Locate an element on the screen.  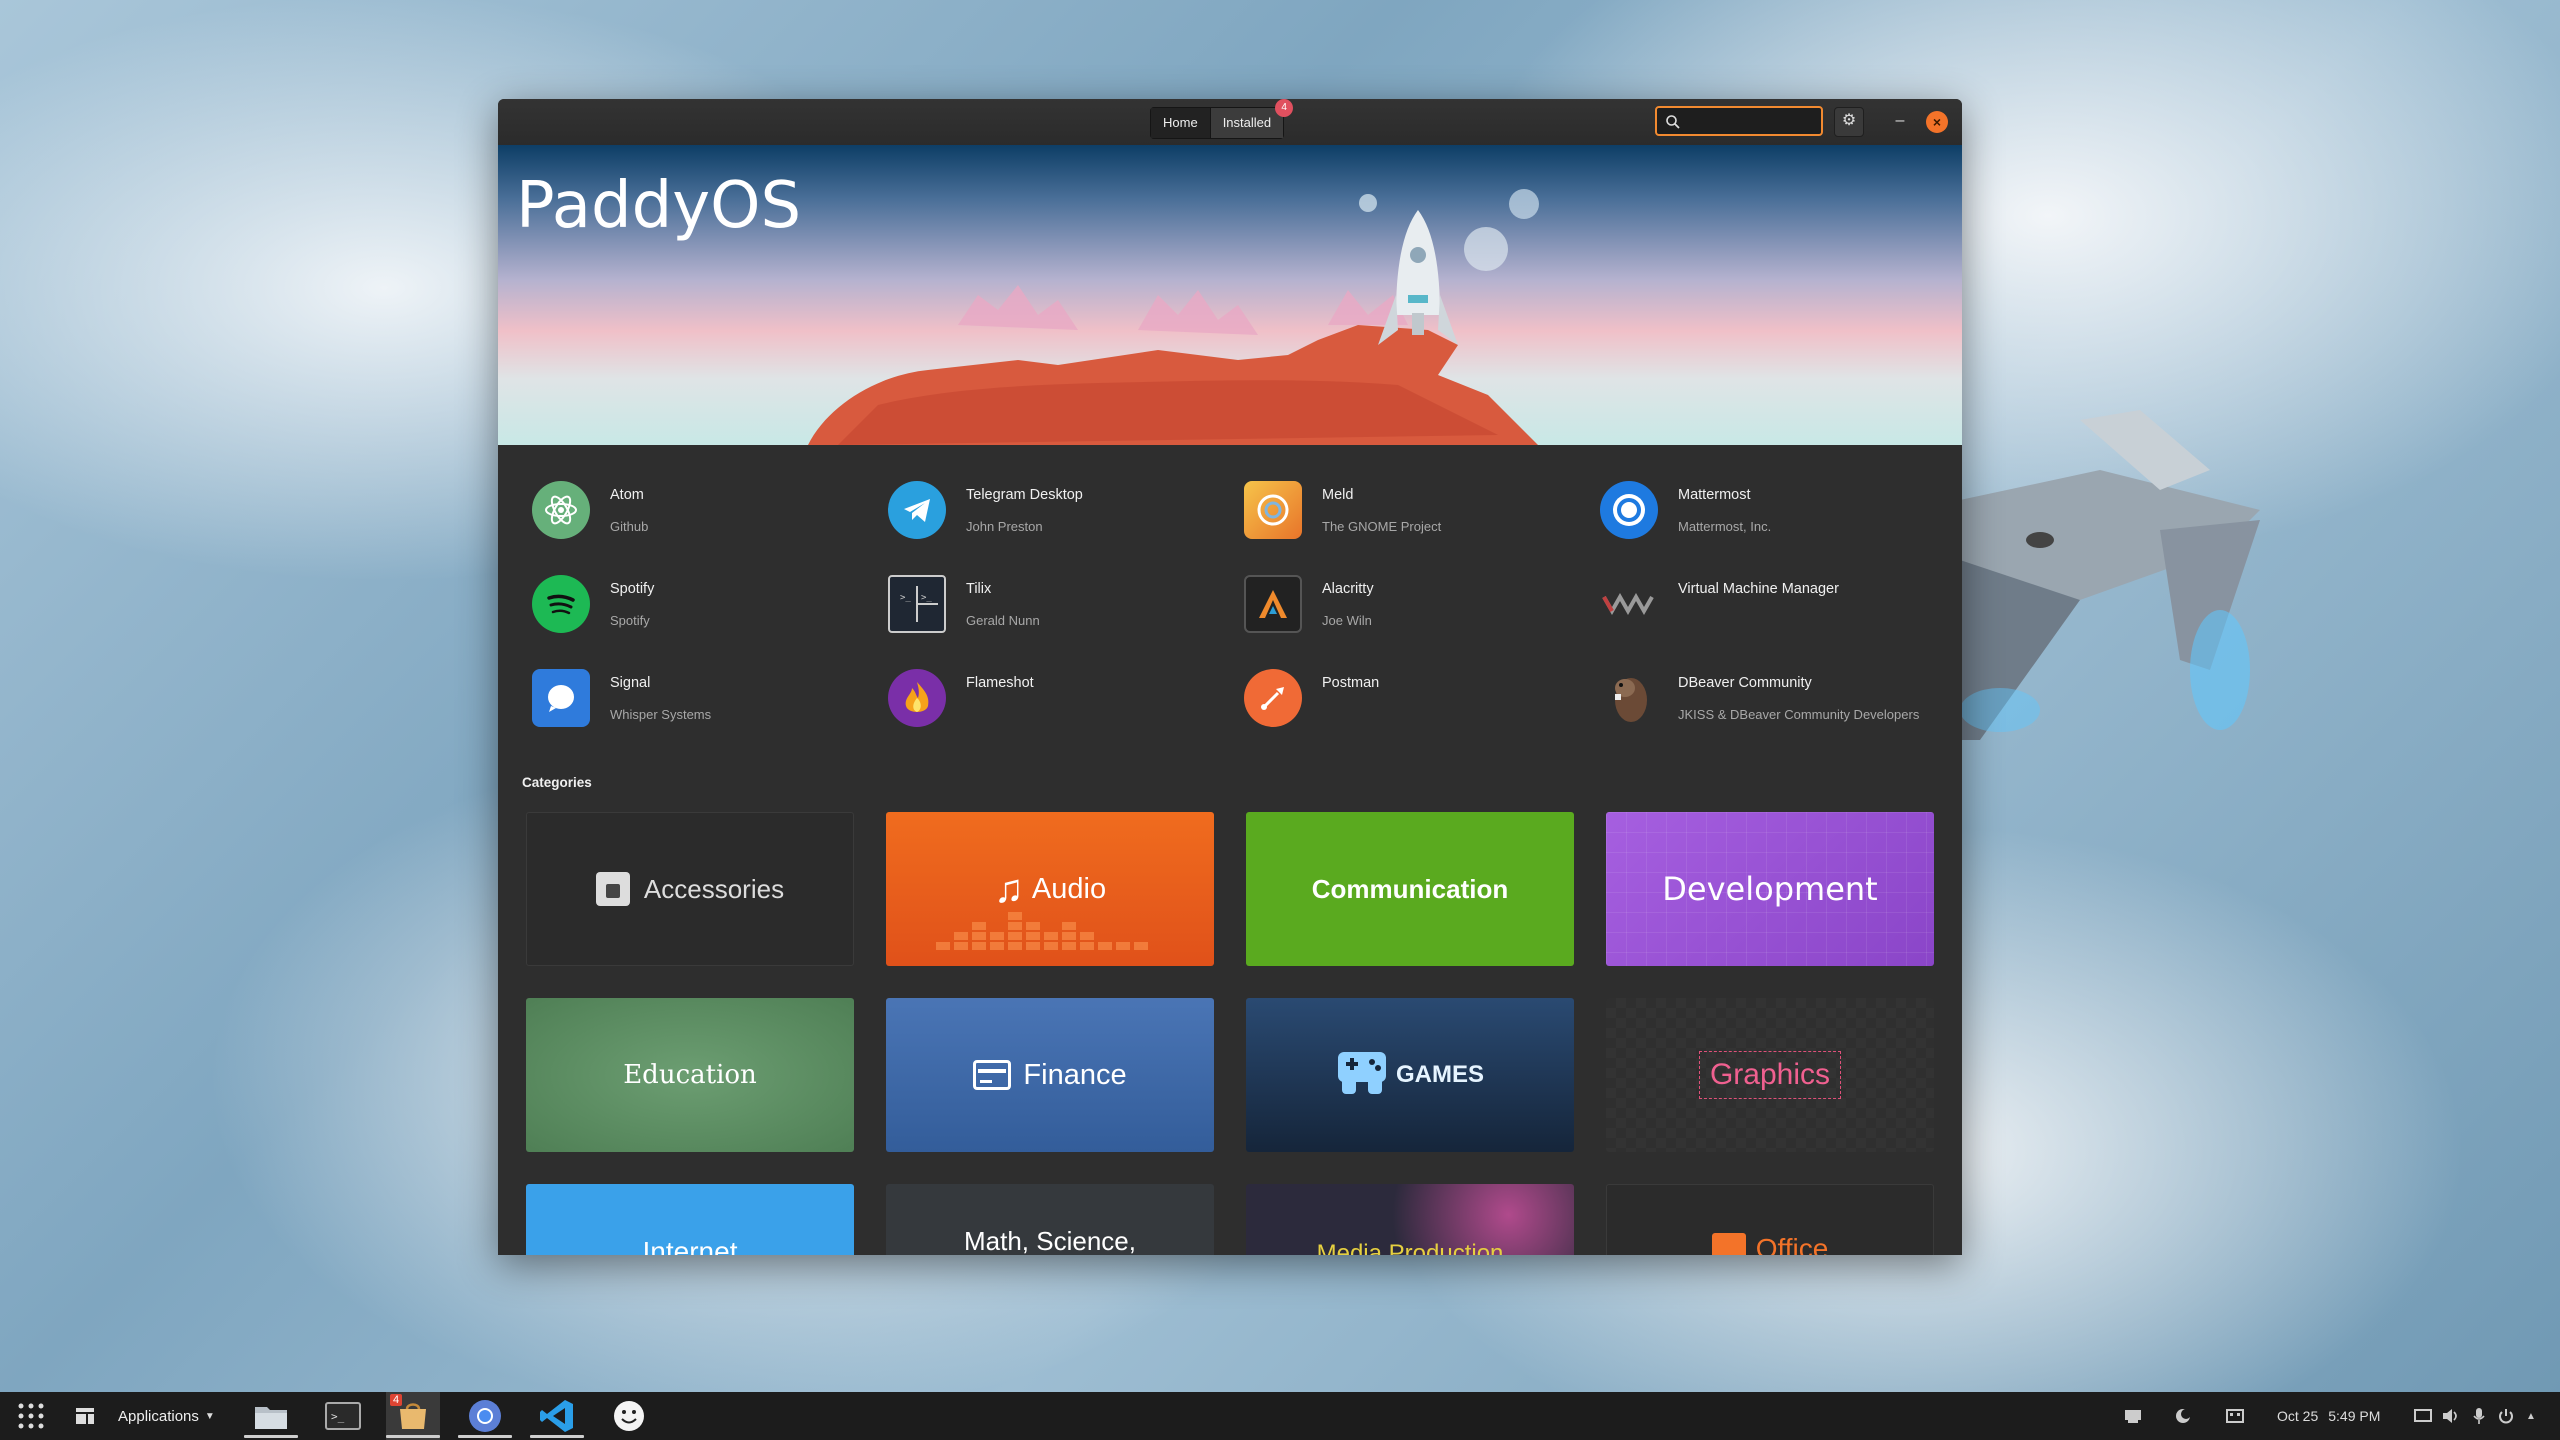
app-developer: JKISS & DBeaver Community Developers is located at coordinates (1799, 714).